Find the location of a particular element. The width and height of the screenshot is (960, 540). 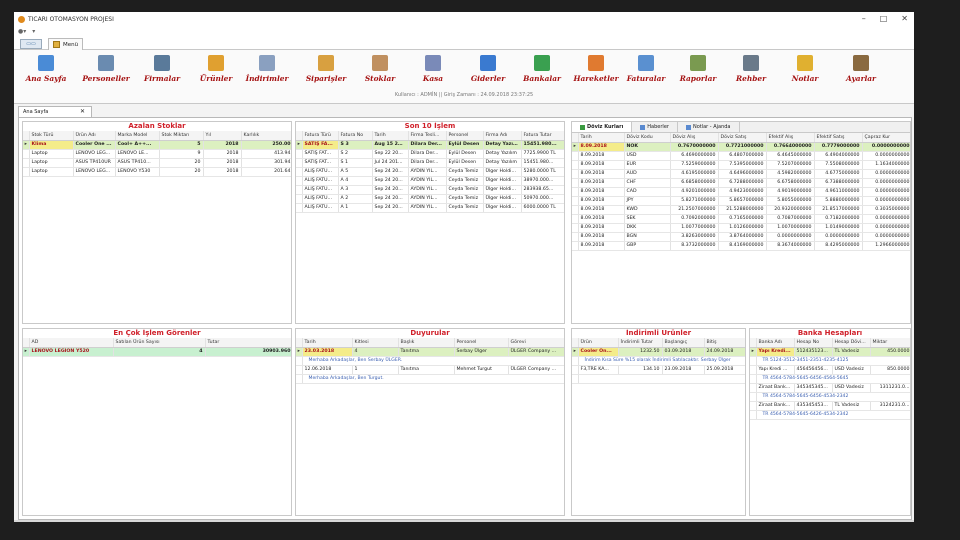

ribbon-button: Bankalar is located at coordinates (542, 72).